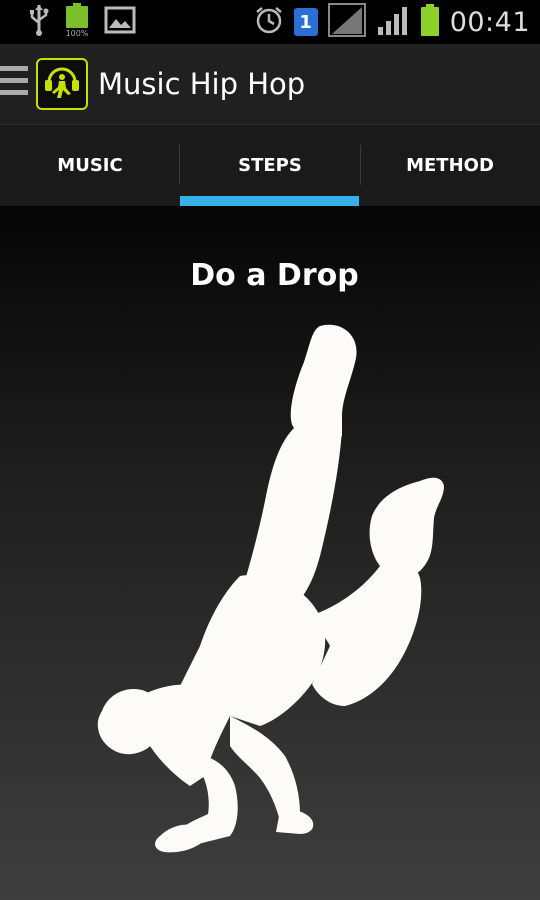 Image resolution: width=540 pixels, height=900 pixels. What do you see at coordinates (489, 22) in the screenshot?
I see `clock: 00:41` at bounding box center [489, 22].